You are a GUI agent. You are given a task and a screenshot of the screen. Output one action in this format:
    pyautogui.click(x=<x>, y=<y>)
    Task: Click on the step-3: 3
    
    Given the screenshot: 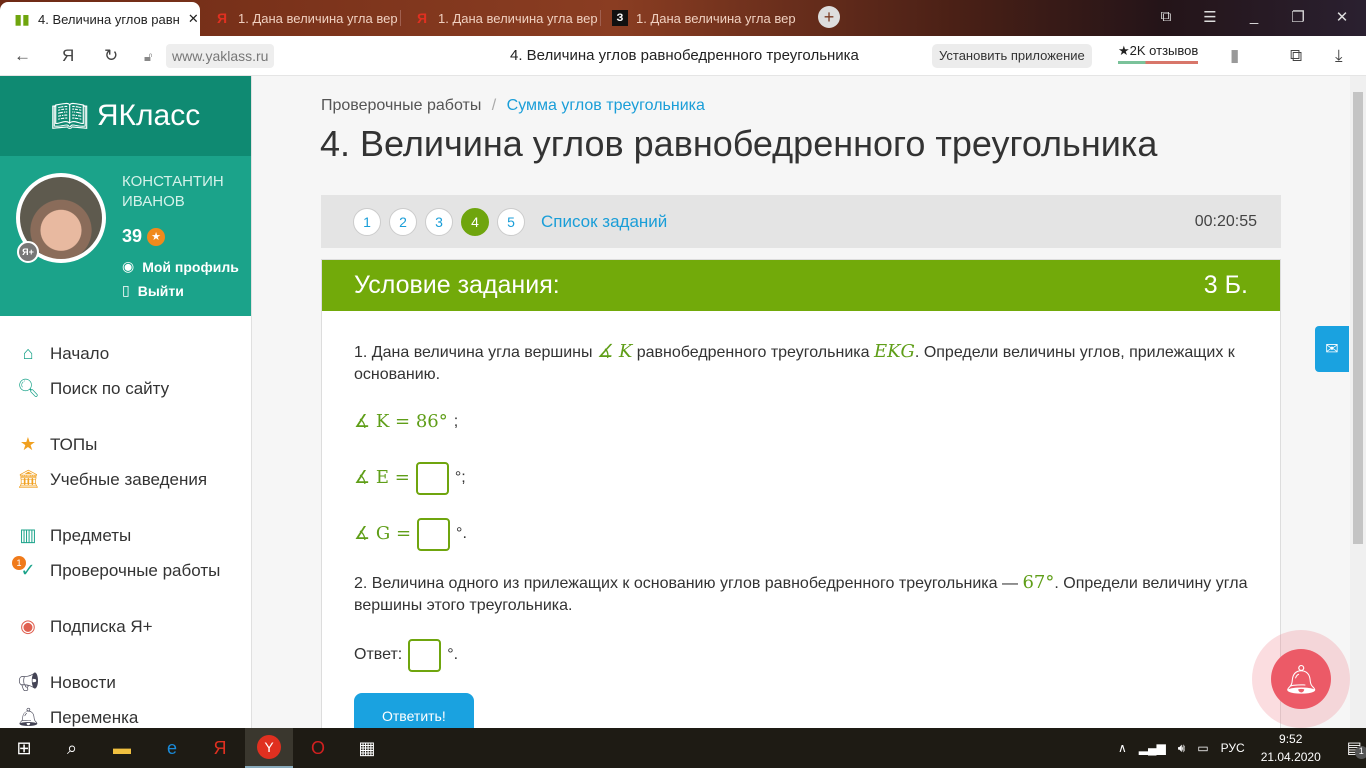 What is the action you would take?
    pyautogui.click(x=439, y=221)
    